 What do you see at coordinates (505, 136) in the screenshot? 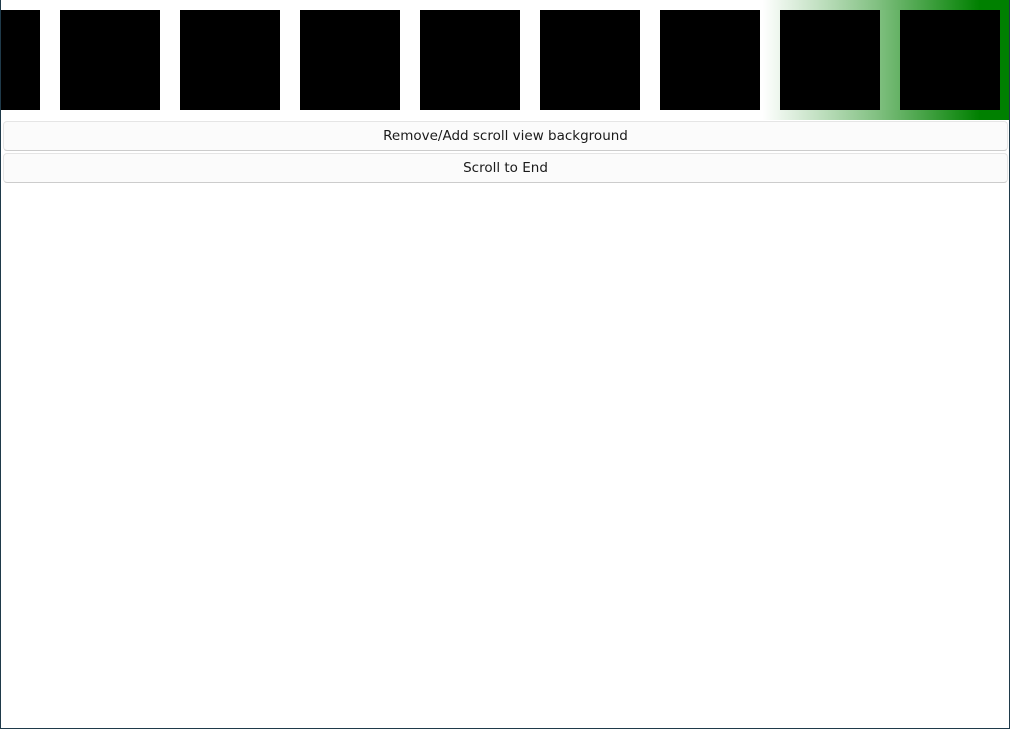
I see `toggle-background-button: Remove/Add scroll view background` at bounding box center [505, 136].